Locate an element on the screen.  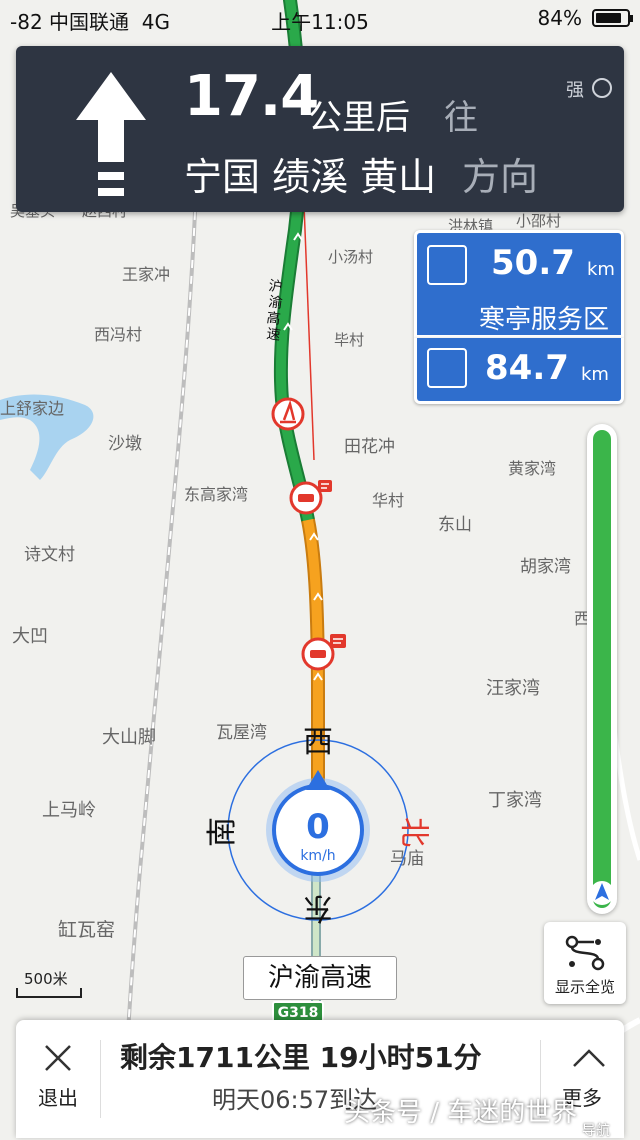
place-label: 汪家湾 is located at coordinates (513, 688).